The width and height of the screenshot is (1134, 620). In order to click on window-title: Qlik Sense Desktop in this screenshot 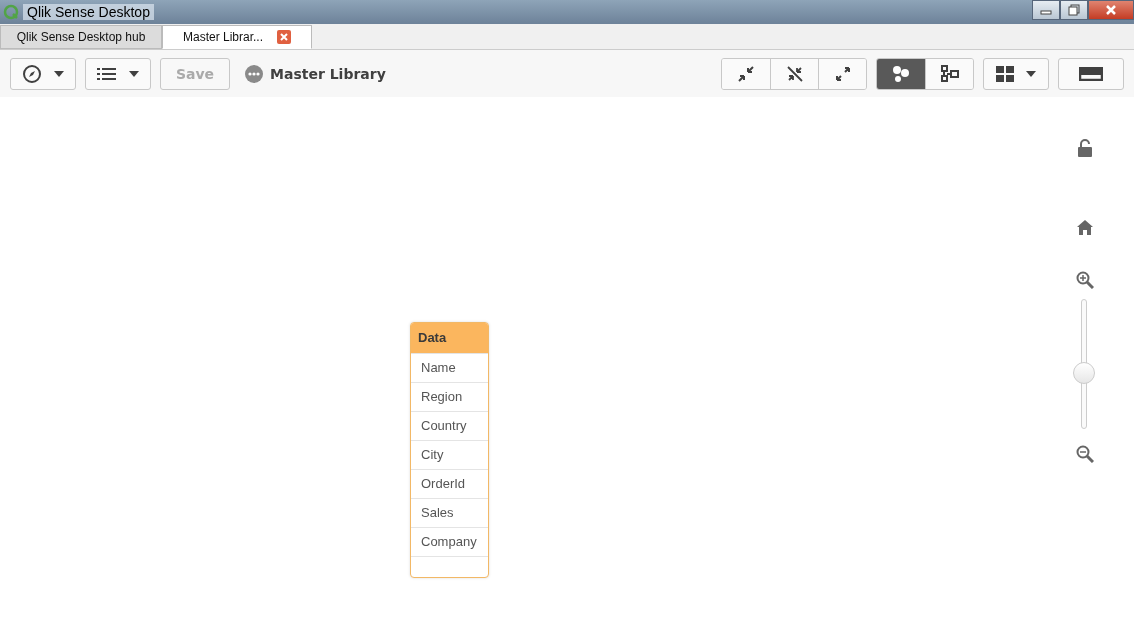, I will do `click(88, 12)`.